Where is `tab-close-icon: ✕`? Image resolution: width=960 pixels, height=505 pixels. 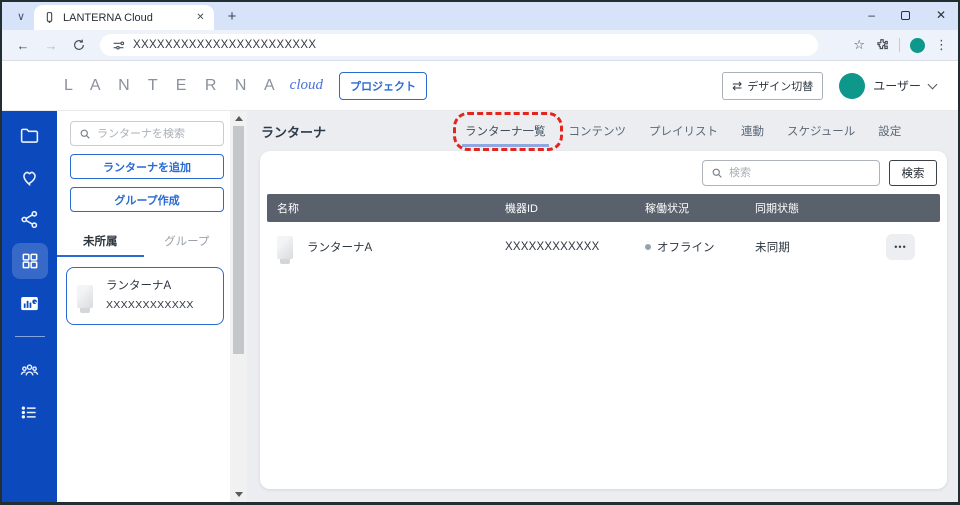 tab-close-icon: ✕ is located at coordinates (200, 17).